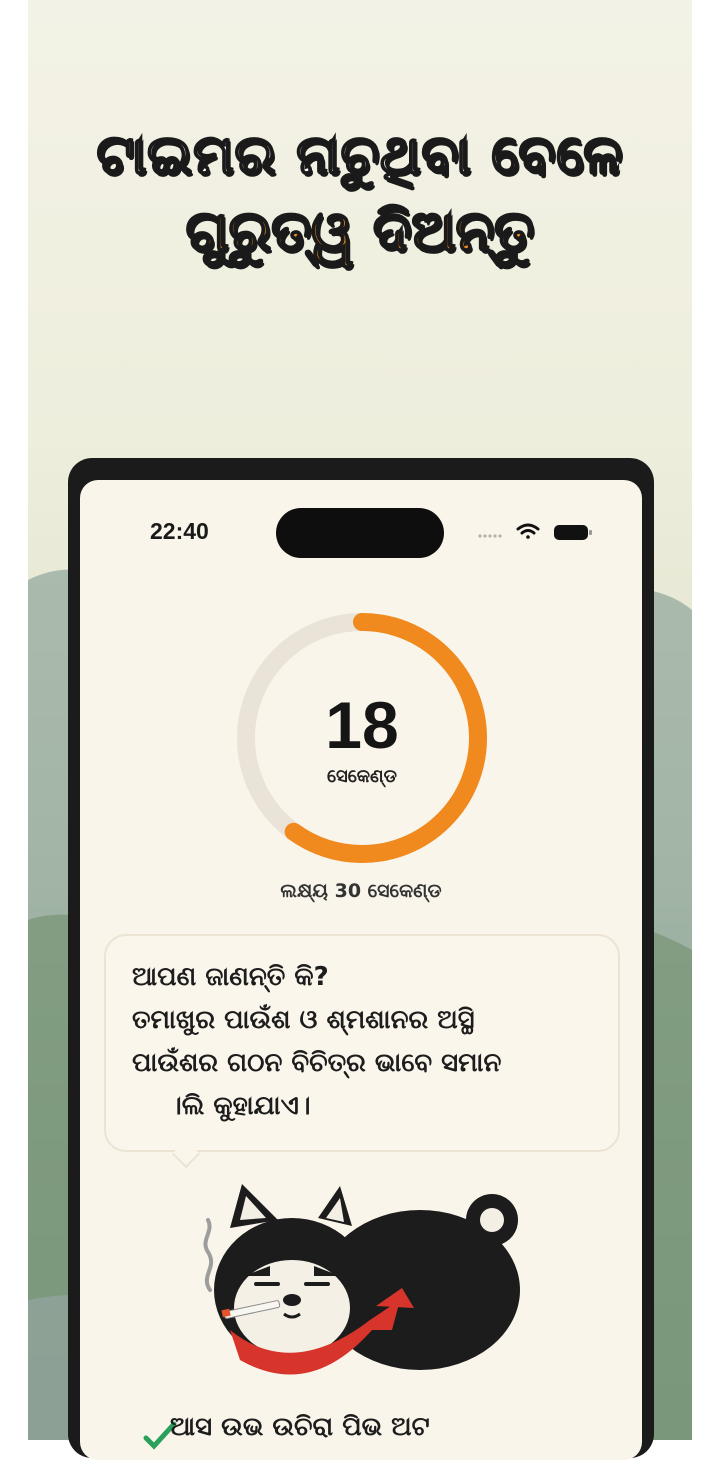  I want to click on timer-ring: 18 ସେକେଣ୍ଡ, so click(362, 738).